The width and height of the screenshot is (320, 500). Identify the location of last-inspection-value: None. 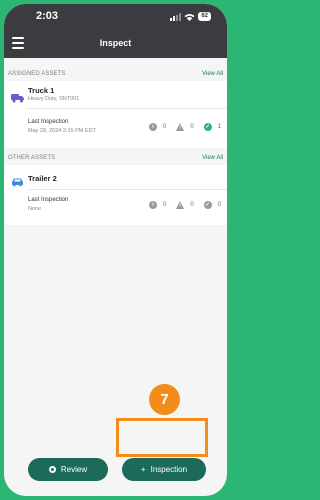
(35, 209).